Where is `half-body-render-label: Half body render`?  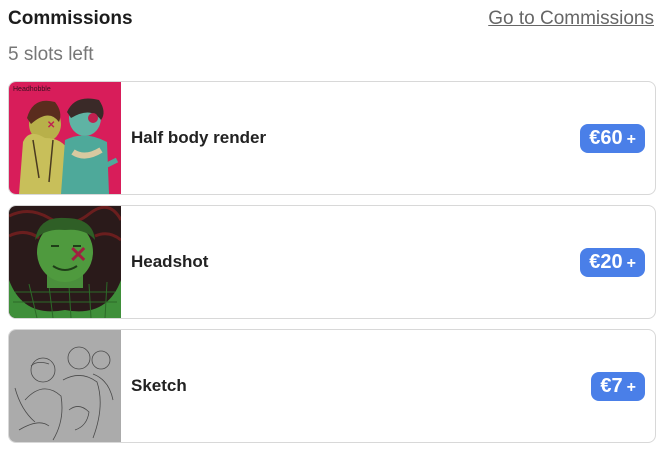
half-body-render-label: Half body render is located at coordinates (199, 137).